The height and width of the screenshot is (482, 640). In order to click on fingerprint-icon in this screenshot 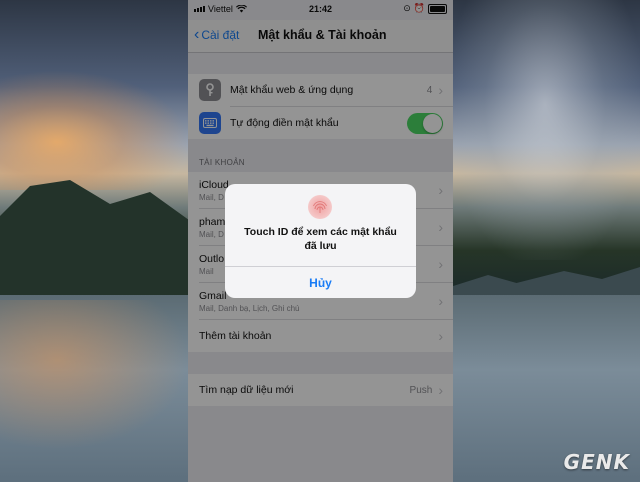, I will do `click(320, 207)`.